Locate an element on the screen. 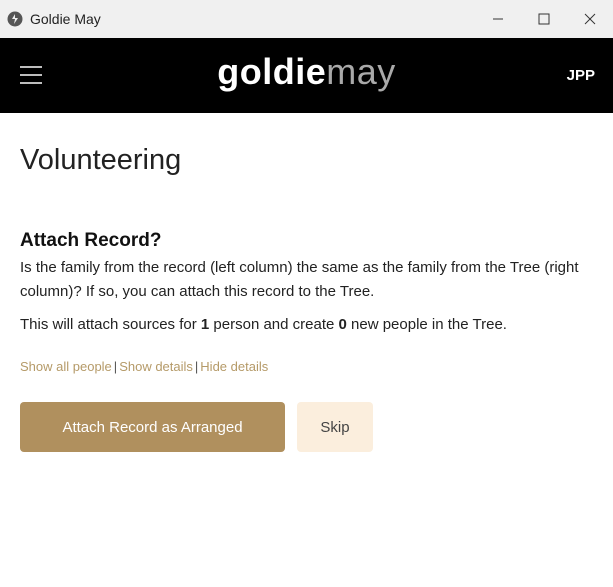 This screenshot has width=613, height=587. page-title: Volunteering is located at coordinates (101, 160).